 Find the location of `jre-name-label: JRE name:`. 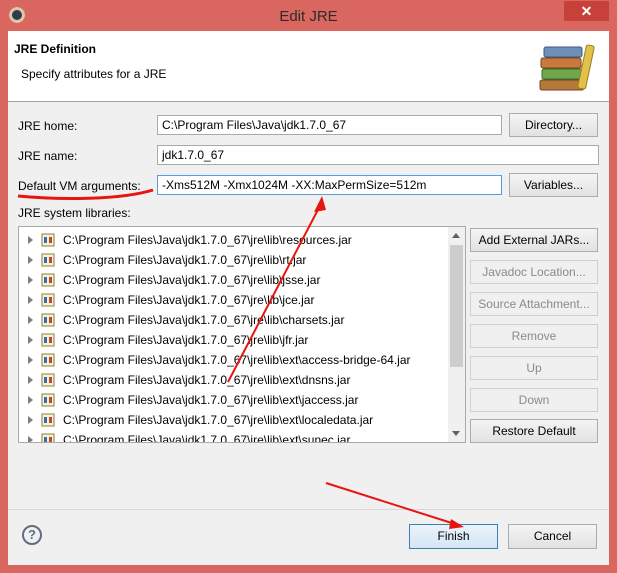

jre-name-label: JRE name: is located at coordinates (48, 156).